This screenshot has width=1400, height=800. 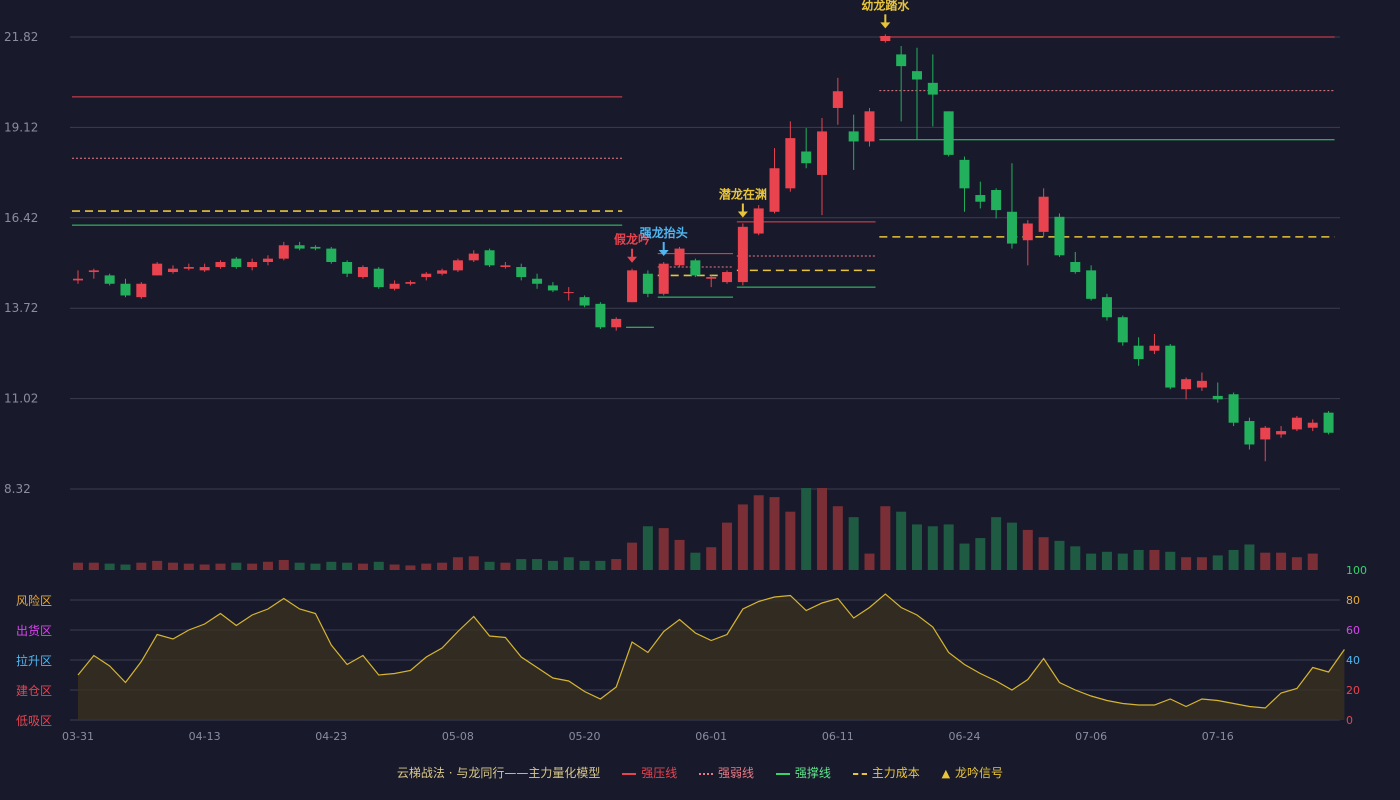 I want to click on x-tick-label: 07-16, so click(x=1218, y=736).